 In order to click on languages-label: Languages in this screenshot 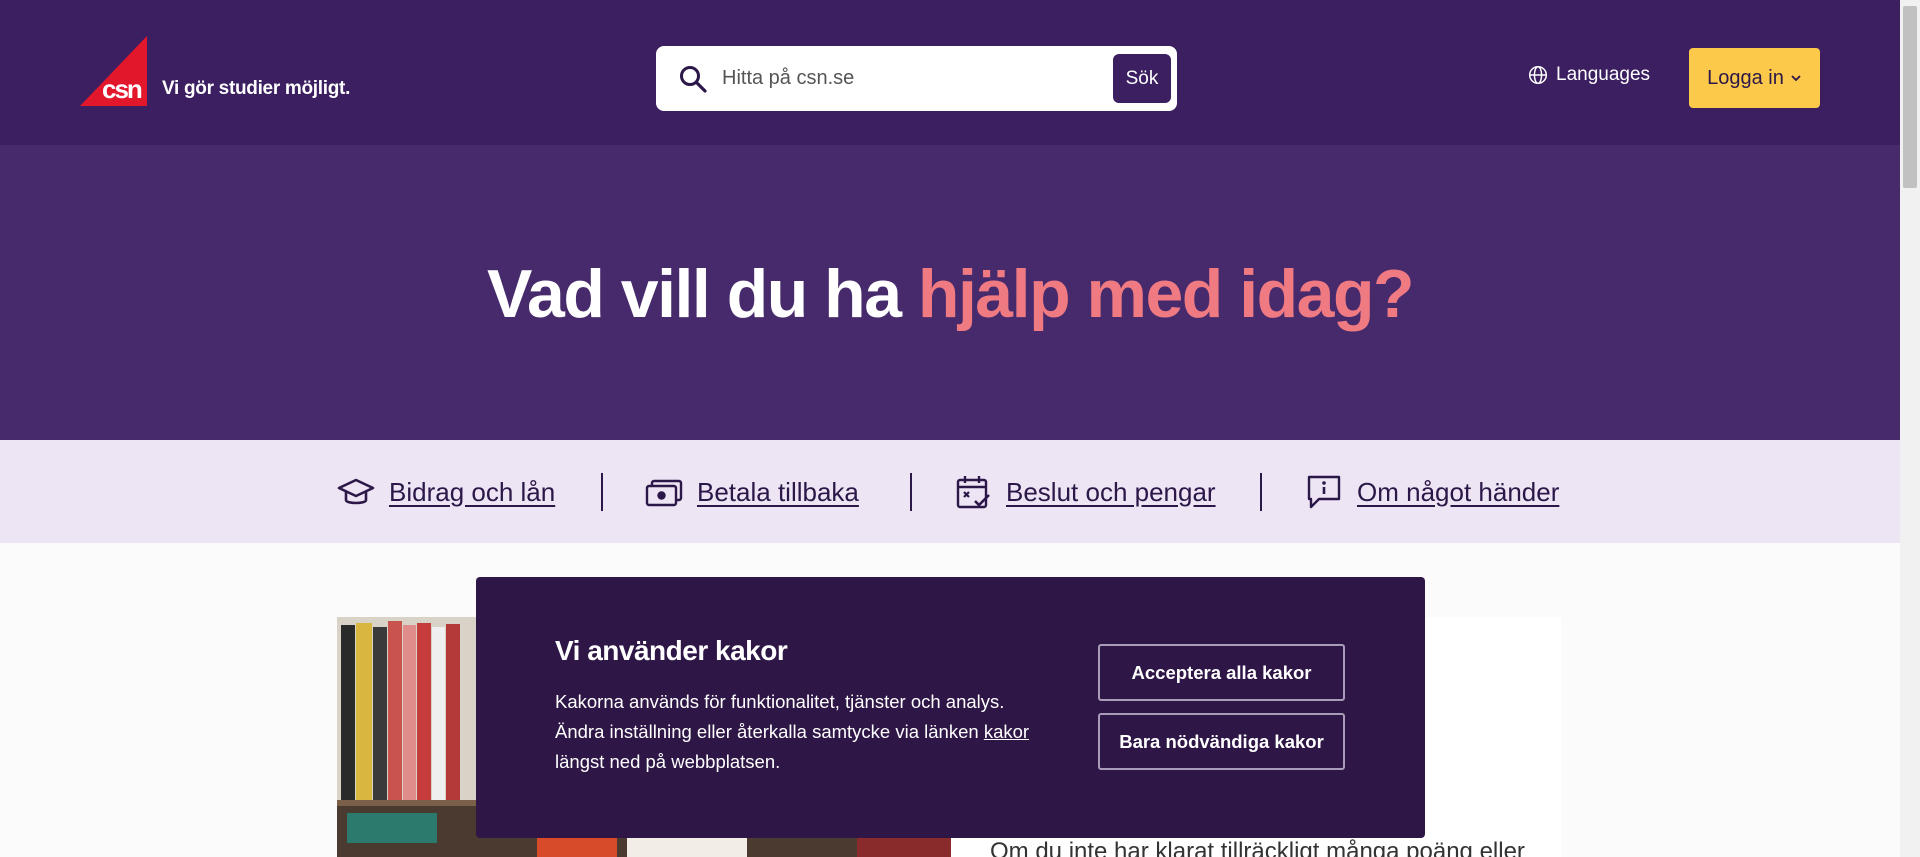, I will do `click(1603, 74)`.